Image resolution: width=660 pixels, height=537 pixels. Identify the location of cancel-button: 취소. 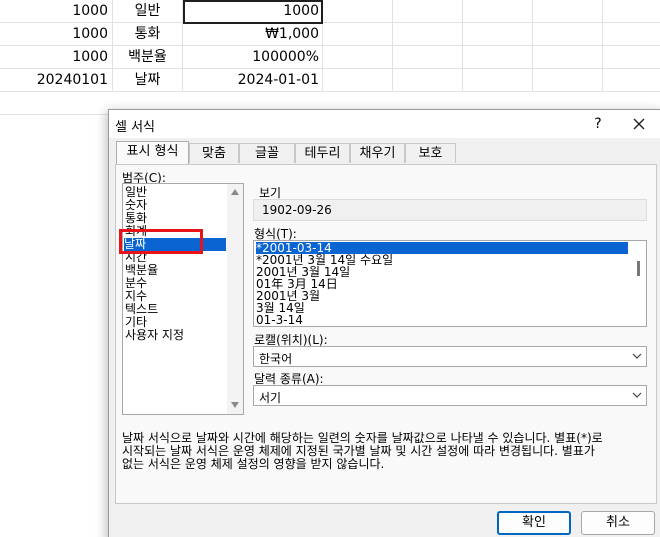
(618, 523).